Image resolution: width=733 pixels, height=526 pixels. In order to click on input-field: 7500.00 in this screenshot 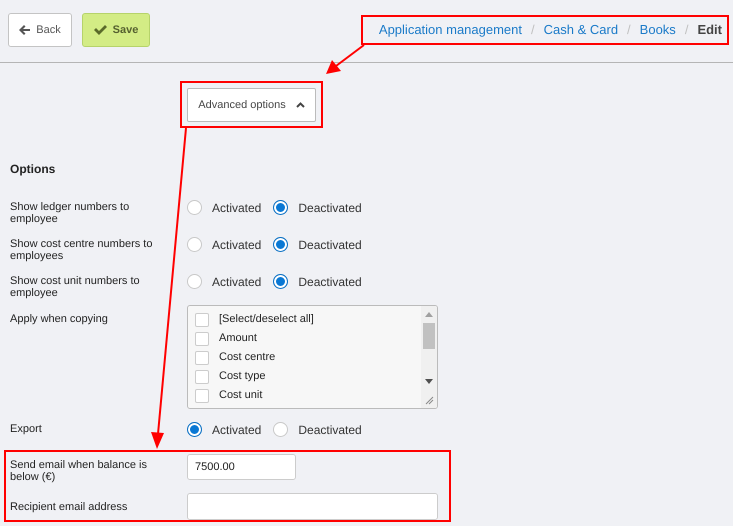, I will do `click(241, 467)`.